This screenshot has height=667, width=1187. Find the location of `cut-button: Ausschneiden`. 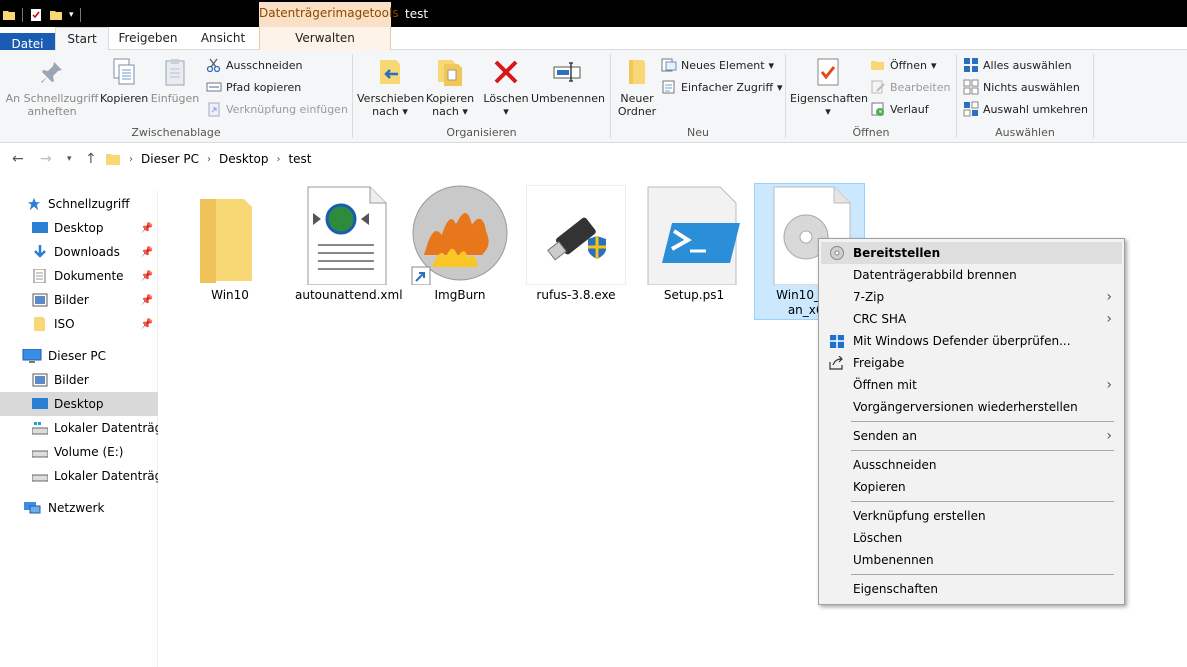

cut-button: Ausschneiden is located at coordinates (254, 65).